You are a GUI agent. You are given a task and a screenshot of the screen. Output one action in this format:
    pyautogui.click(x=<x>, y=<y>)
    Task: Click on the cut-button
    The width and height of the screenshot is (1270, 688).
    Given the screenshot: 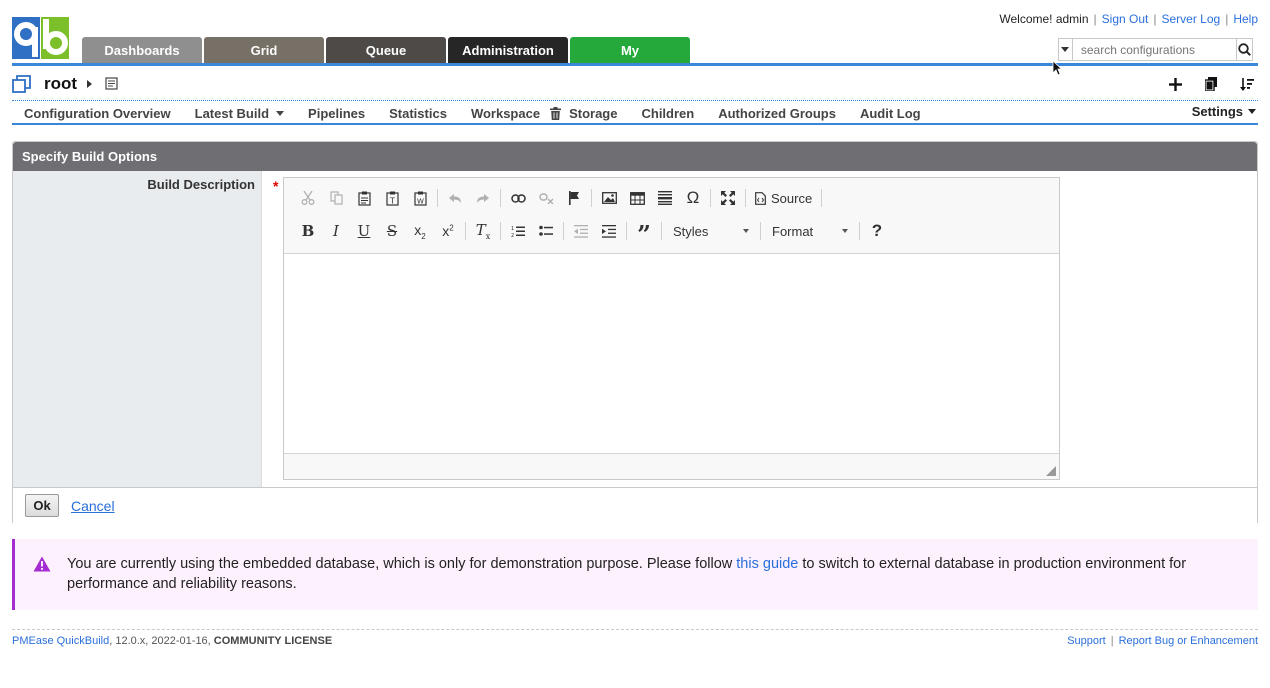 What is the action you would take?
    pyautogui.click(x=308, y=198)
    